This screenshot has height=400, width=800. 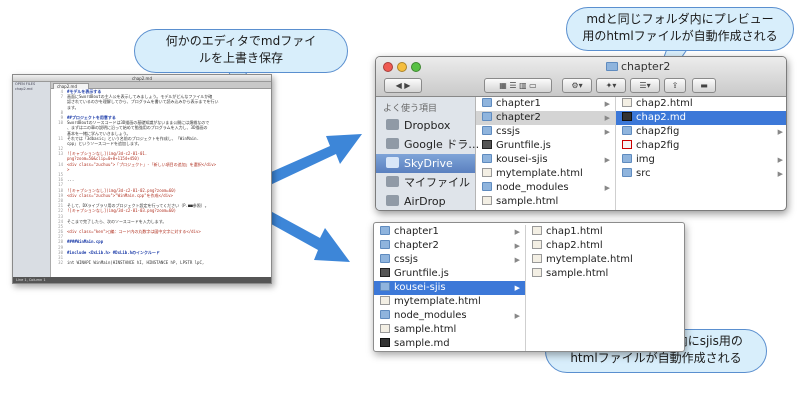 I want to click on folder-row: img ▶, so click(x=701, y=160).